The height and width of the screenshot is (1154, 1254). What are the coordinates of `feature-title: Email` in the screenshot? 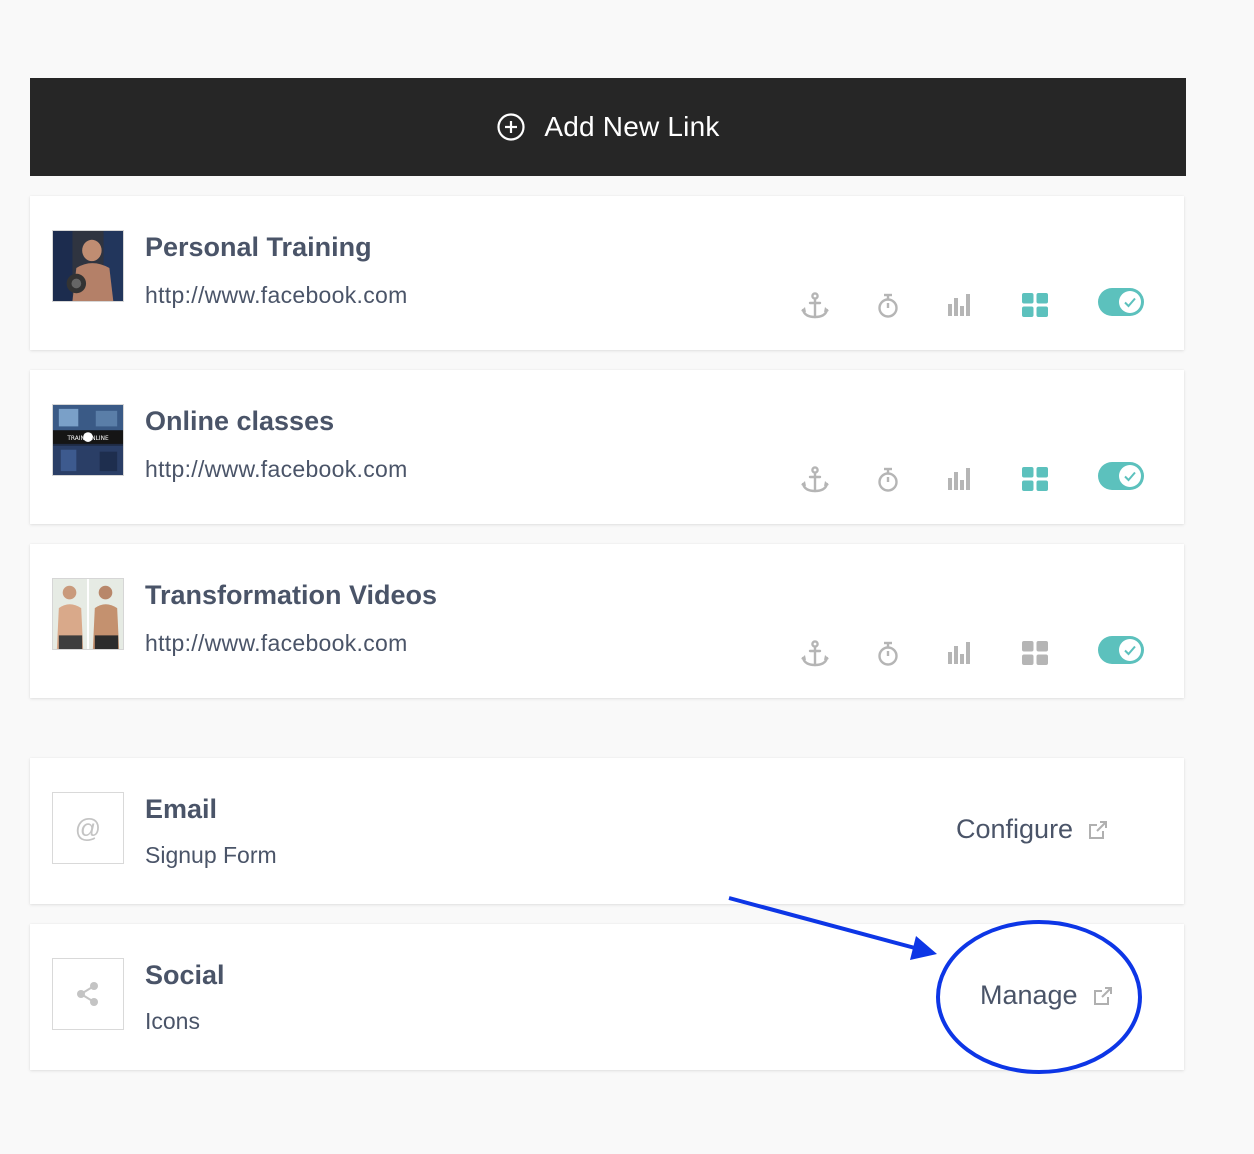 It's located at (181, 809).